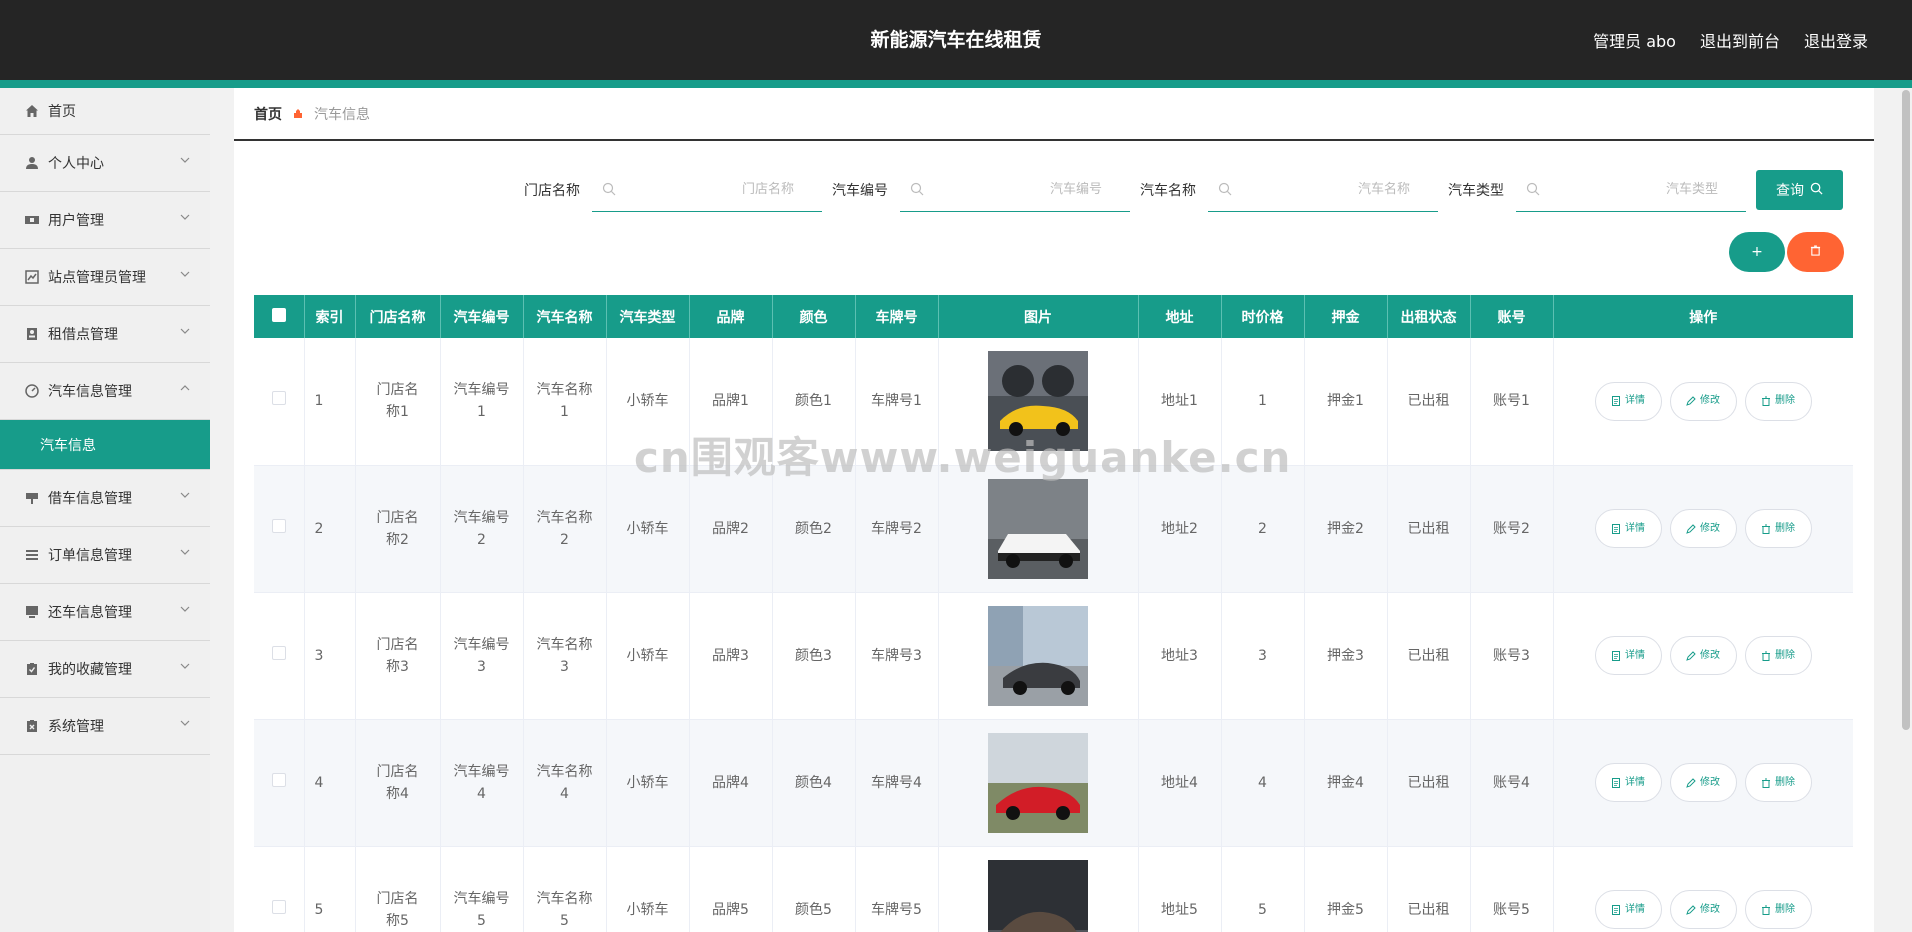 This screenshot has height=932, width=1912. I want to click on sidebar-item-site-admin-management: 站点管理员管理, so click(105, 277).